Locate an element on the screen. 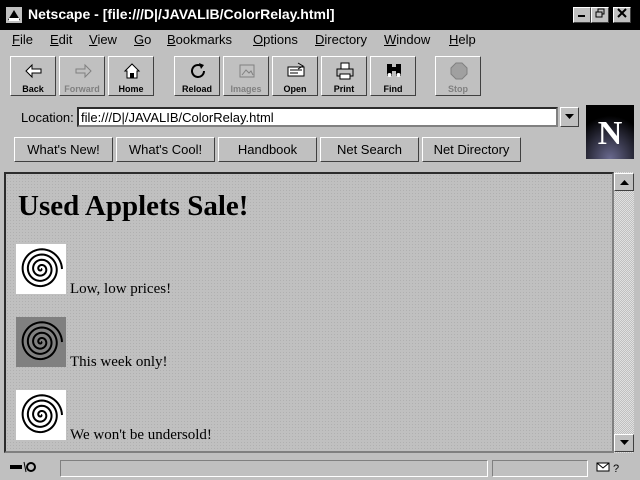 The image size is (640, 480). item-text-1: Low, low prices! is located at coordinates (121, 289).